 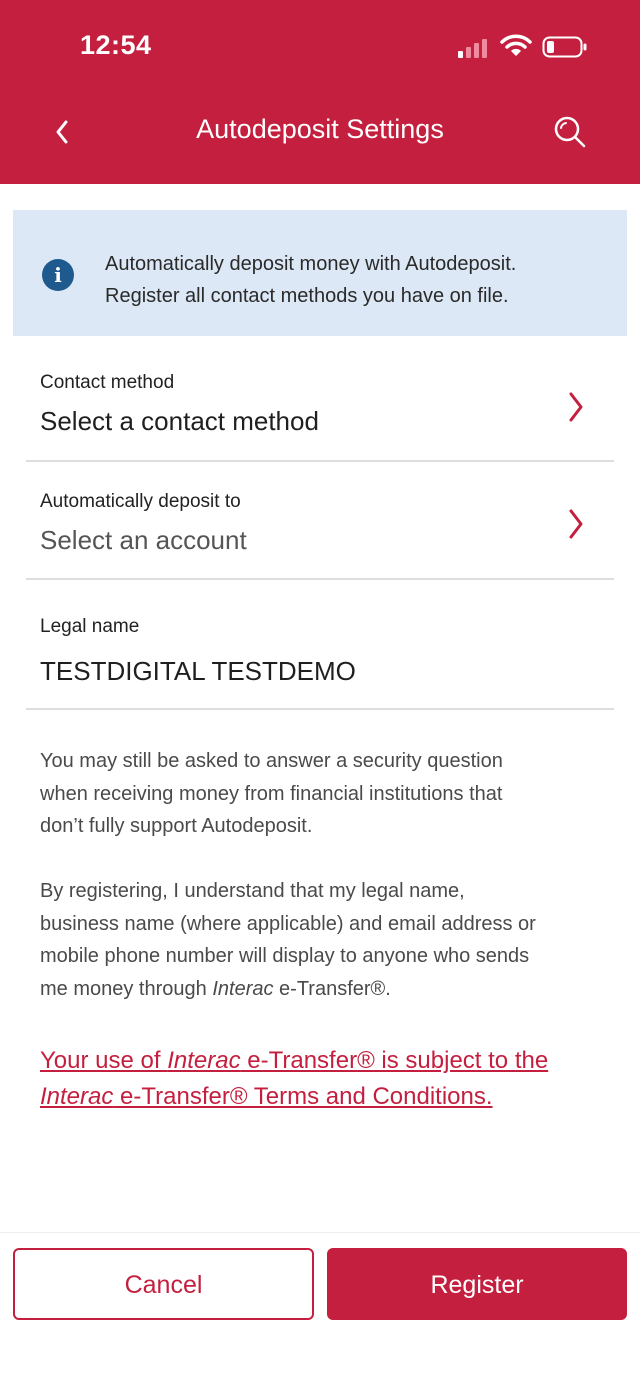 I want to click on terms-link-text: Your use of, so click(x=104, y=1060).